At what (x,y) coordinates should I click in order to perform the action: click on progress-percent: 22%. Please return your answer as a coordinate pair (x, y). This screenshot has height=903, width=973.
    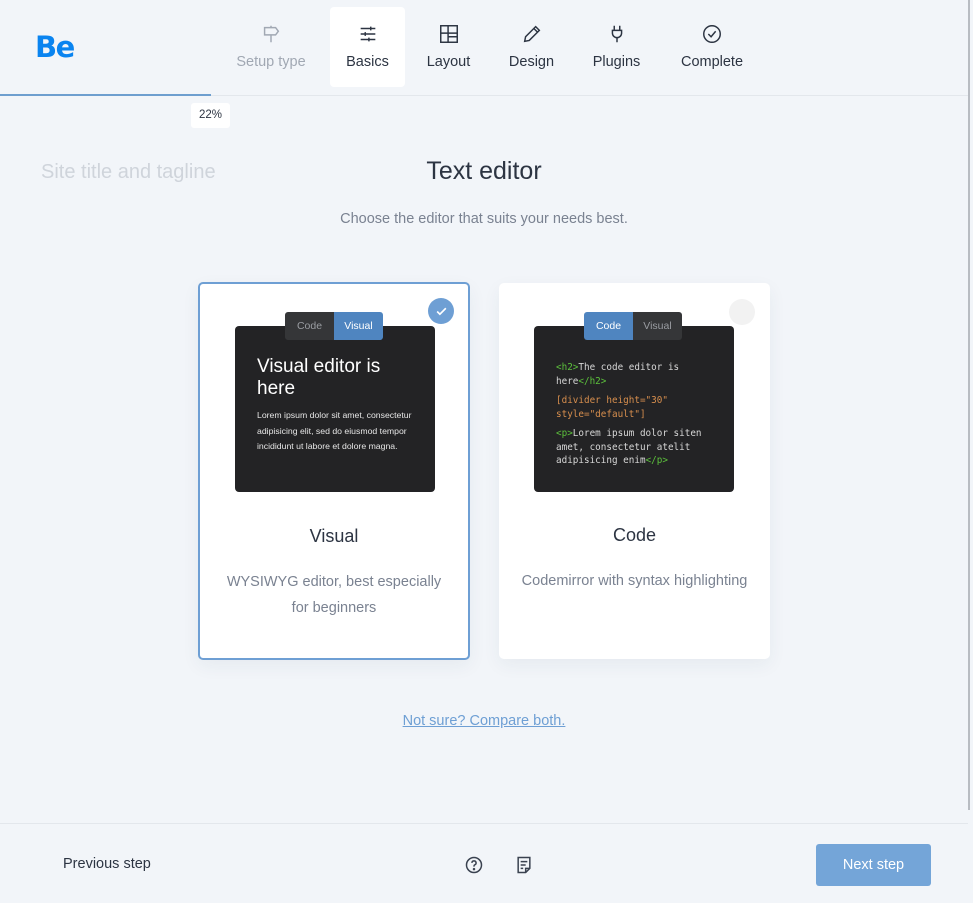
    Looking at the image, I should click on (210, 115).